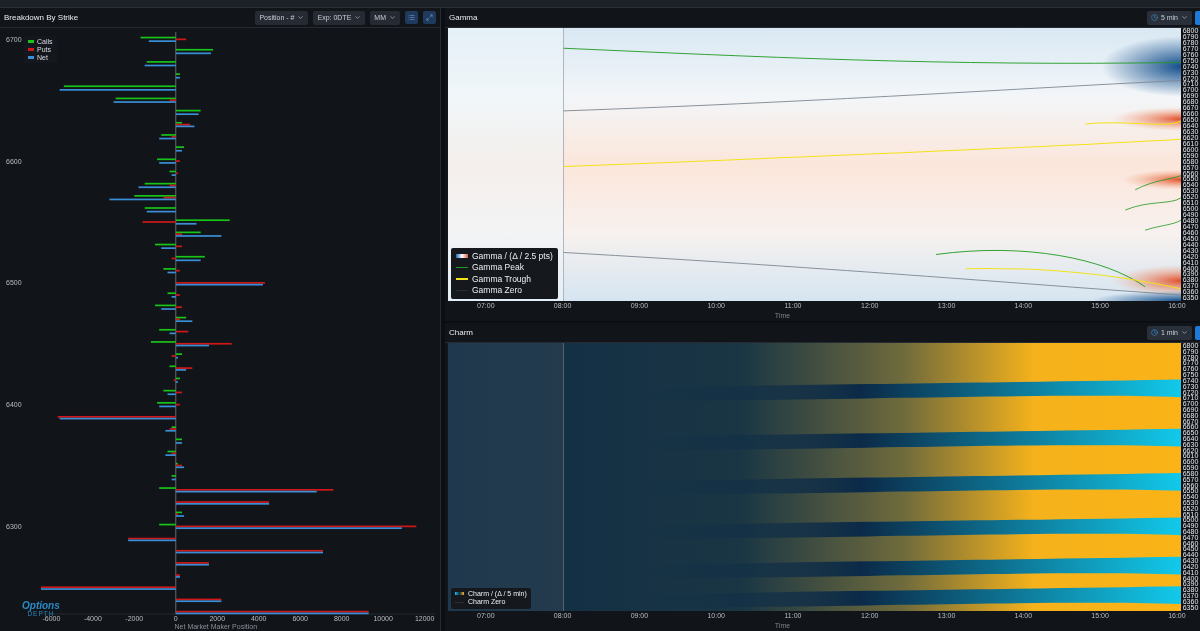 The width and height of the screenshot is (1200, 631). I want to click on legend-item: Gamma Zero, so click(504, 290).